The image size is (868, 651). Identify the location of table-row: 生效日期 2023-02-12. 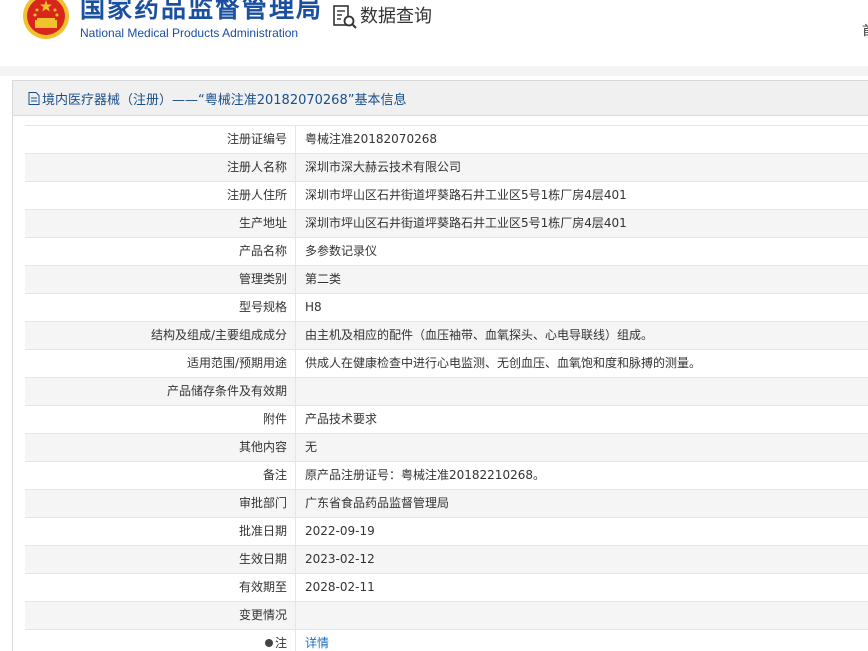
(446, 560).